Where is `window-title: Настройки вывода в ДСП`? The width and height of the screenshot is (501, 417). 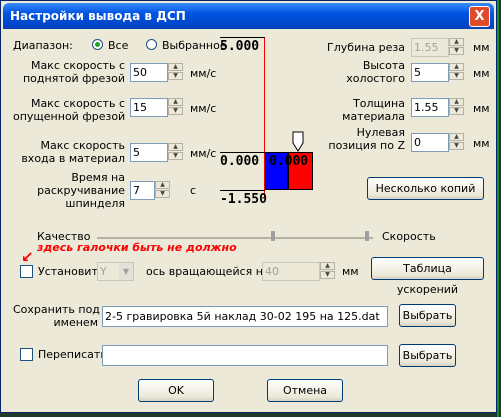
window-title: Настройки вывода в ДСП is located at coordinates (98, 16).